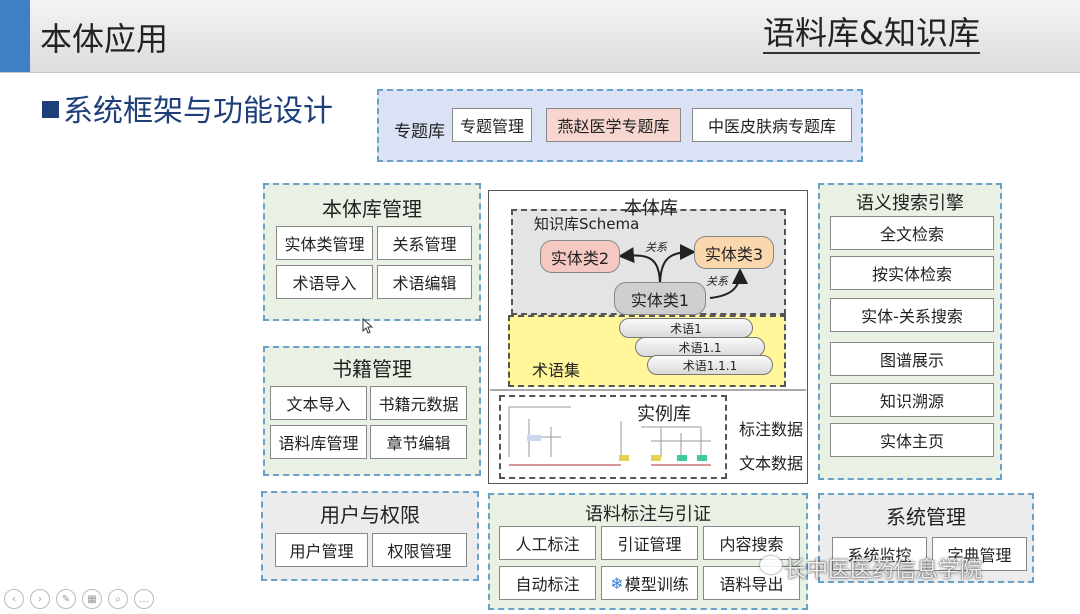 Image resolution: width=1080 pixels, height=614 pixels. I want to click on annotation-tree-thumbnail, so click(609, 436).